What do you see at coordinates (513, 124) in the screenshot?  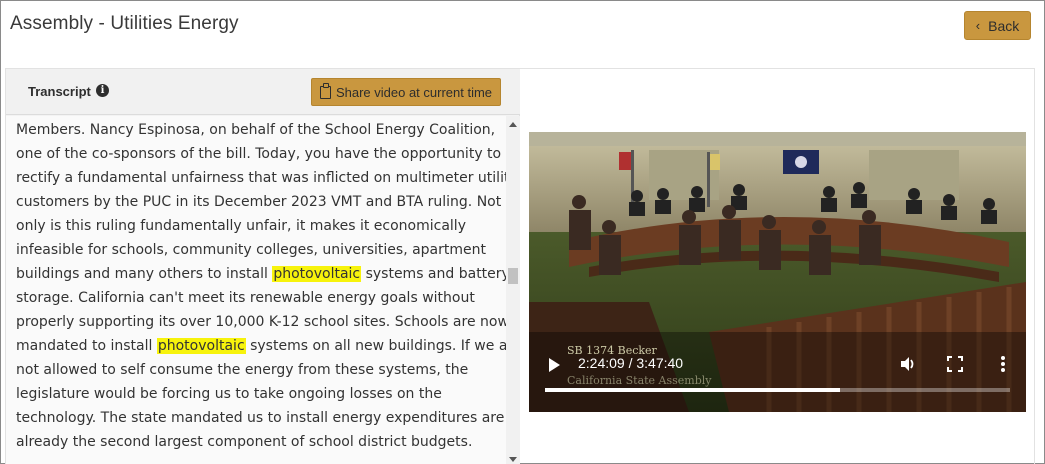 I see `scroll-up-arrow-icon` at bounding box center [513, 124].